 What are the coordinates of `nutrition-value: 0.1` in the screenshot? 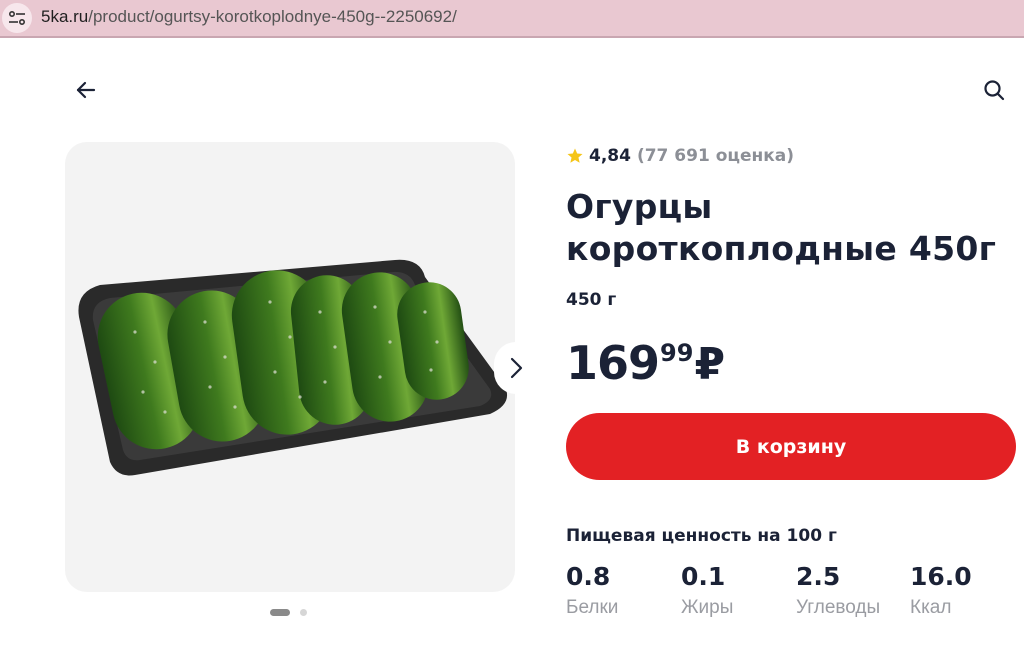 It's located at (703, 576).